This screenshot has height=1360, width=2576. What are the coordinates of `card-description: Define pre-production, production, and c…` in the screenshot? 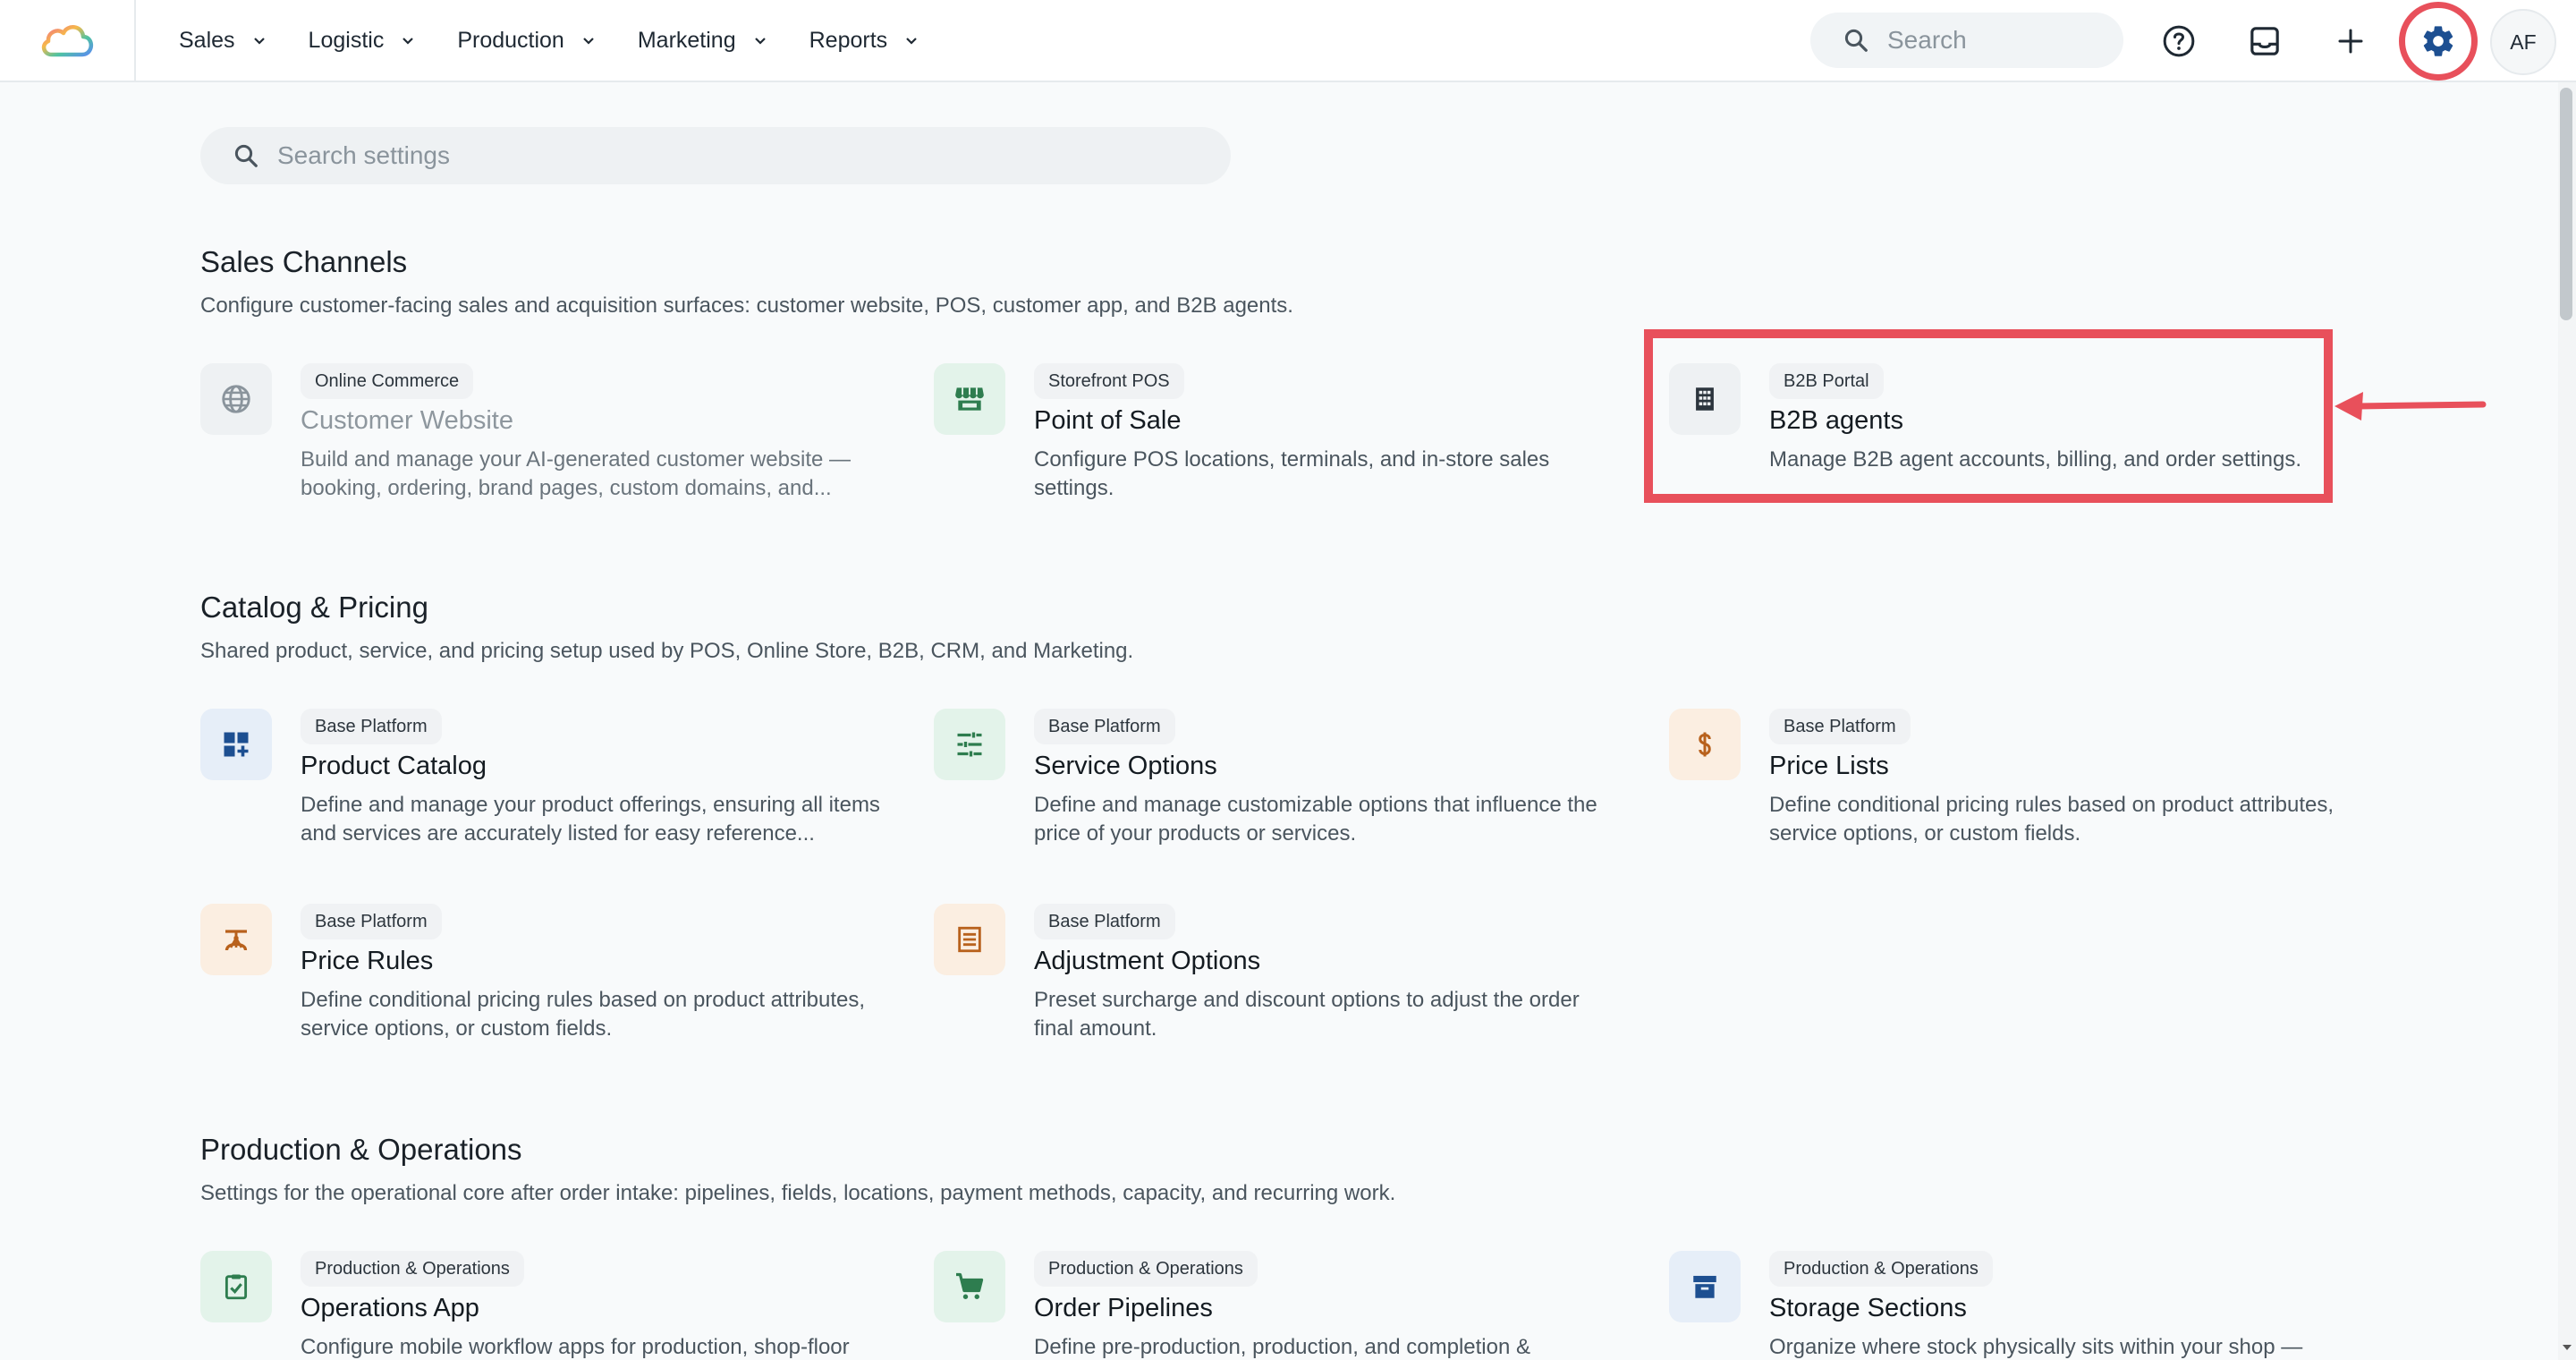 It's located at (1282, 1347).